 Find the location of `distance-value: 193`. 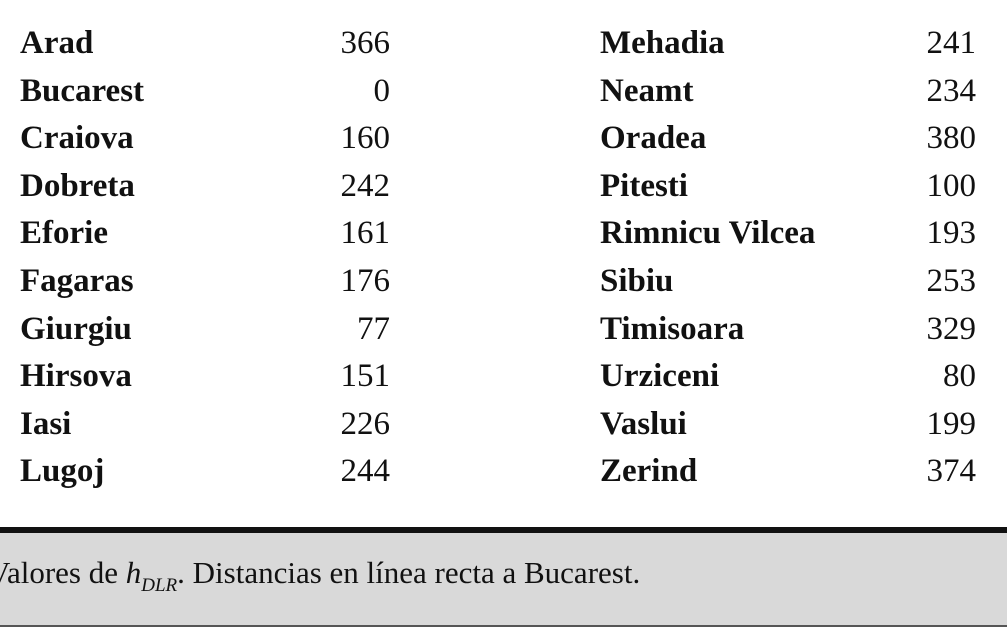

distance-value: 193 is located at coordinates (951, 233).